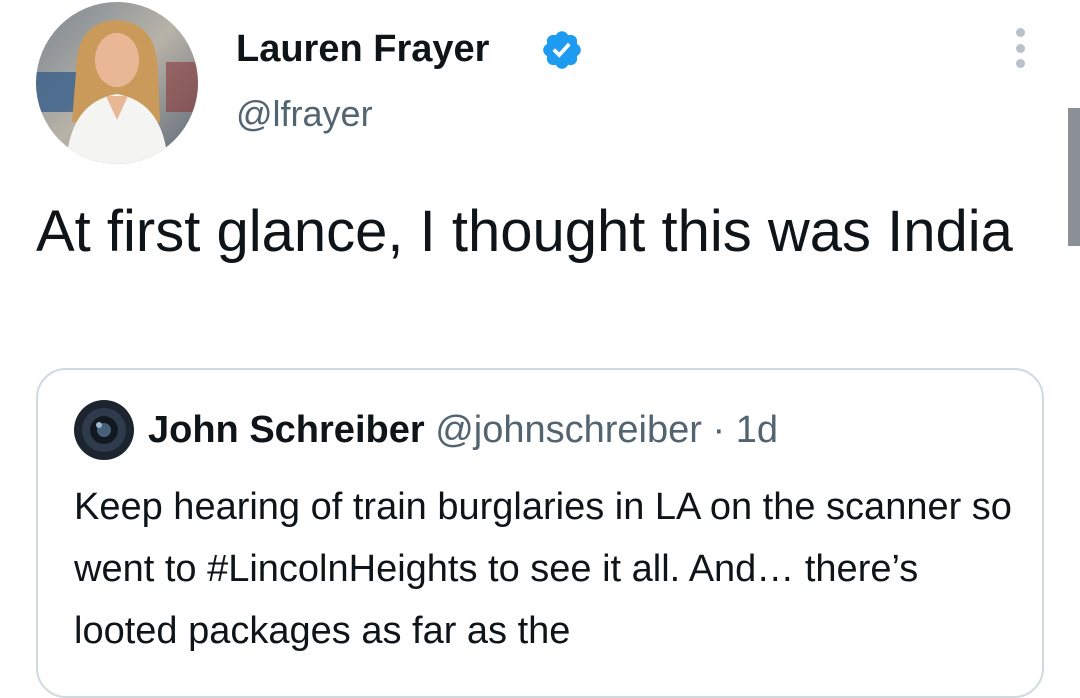  I want to click on scrollbar, so click(1074, 177).